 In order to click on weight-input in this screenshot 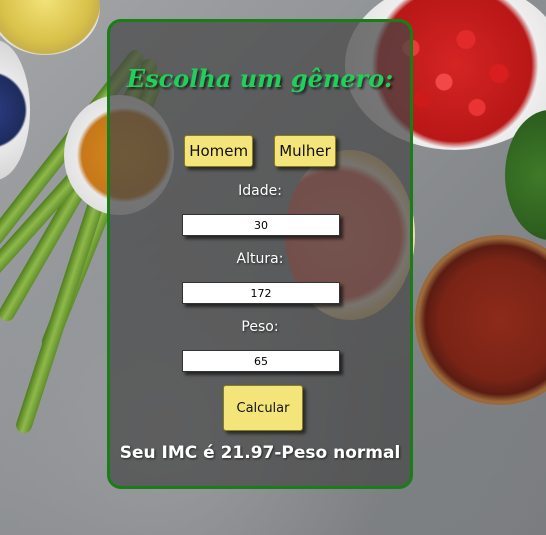, I will do `click(261, 361)`.